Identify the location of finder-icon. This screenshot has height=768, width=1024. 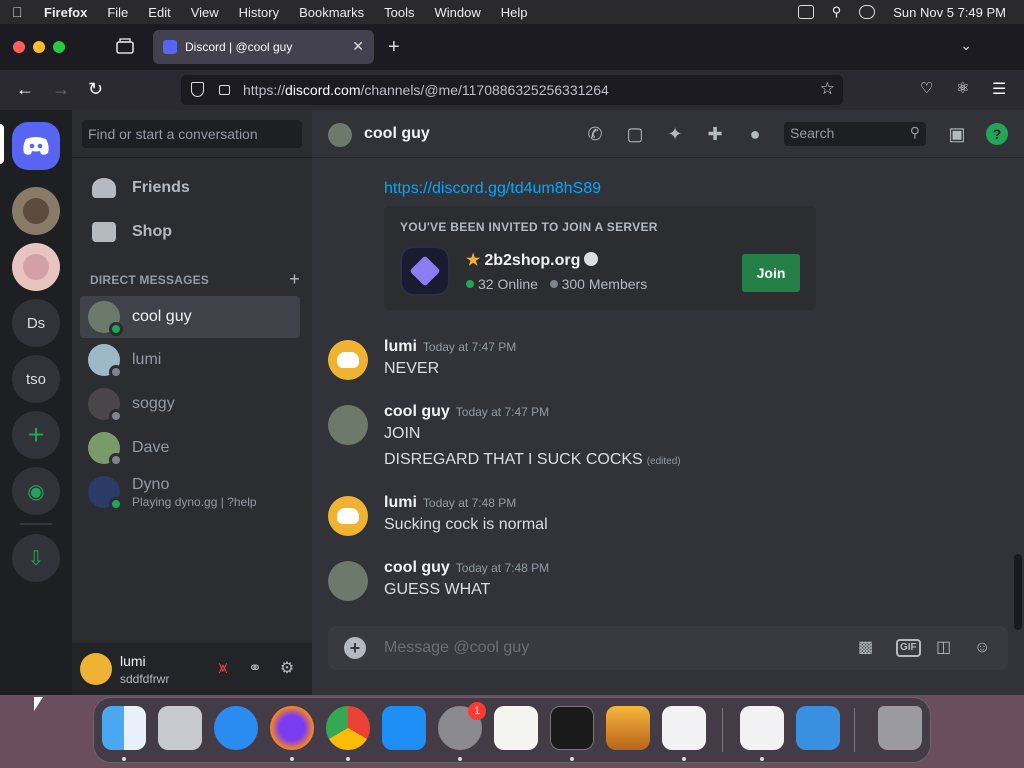
(124, 728).